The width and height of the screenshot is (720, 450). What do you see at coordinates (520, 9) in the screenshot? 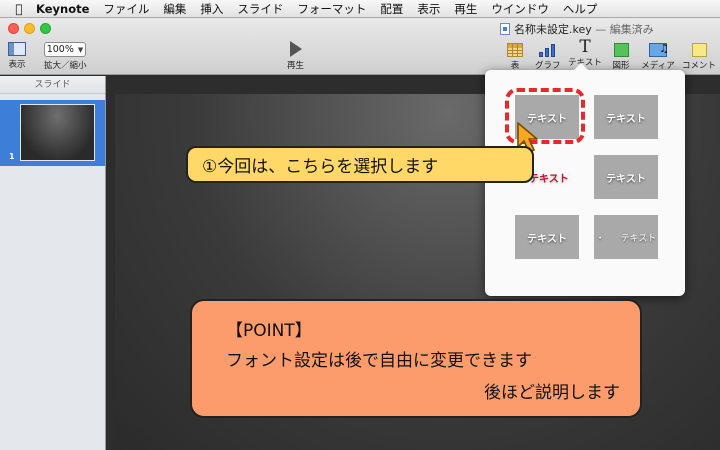
I see `menu-window: ウインドウ` at bounding box center [520, 9].